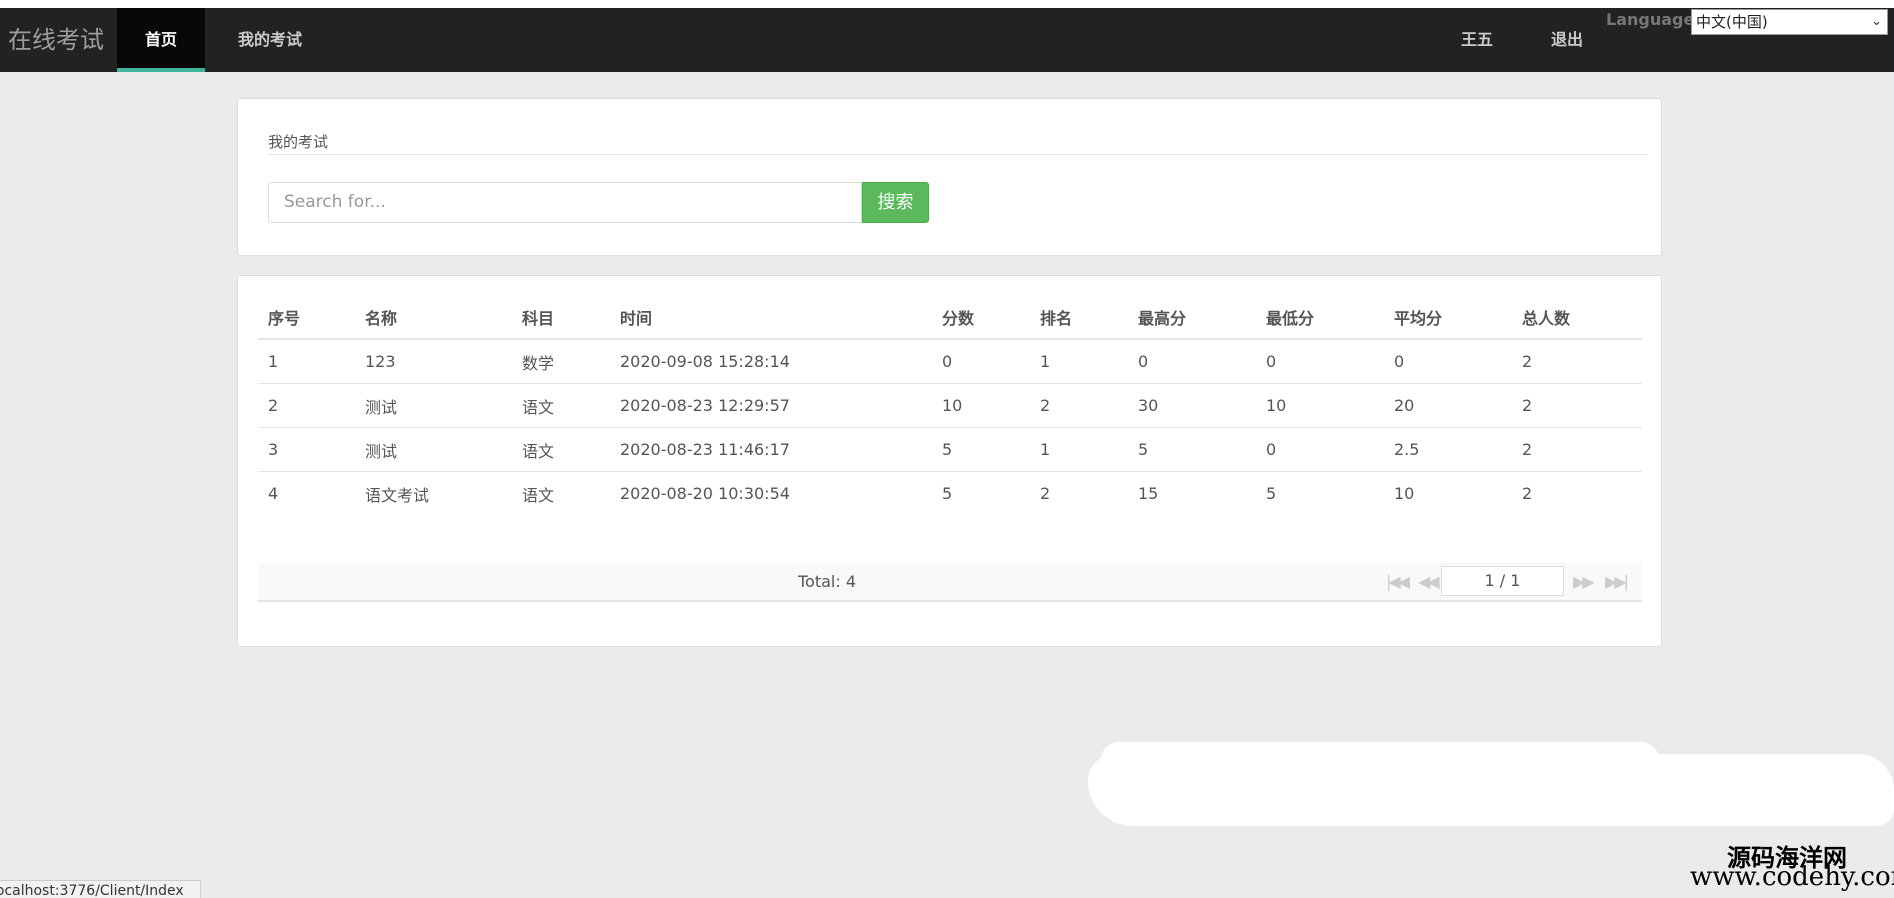  Describe the element at coordinates (561, 318) in the screenshot. I see `column-header: 科目` at that location.